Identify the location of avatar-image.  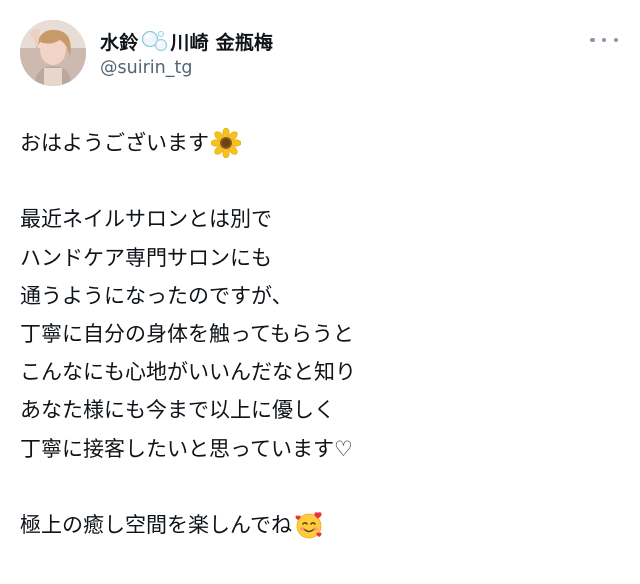
(53, 53).